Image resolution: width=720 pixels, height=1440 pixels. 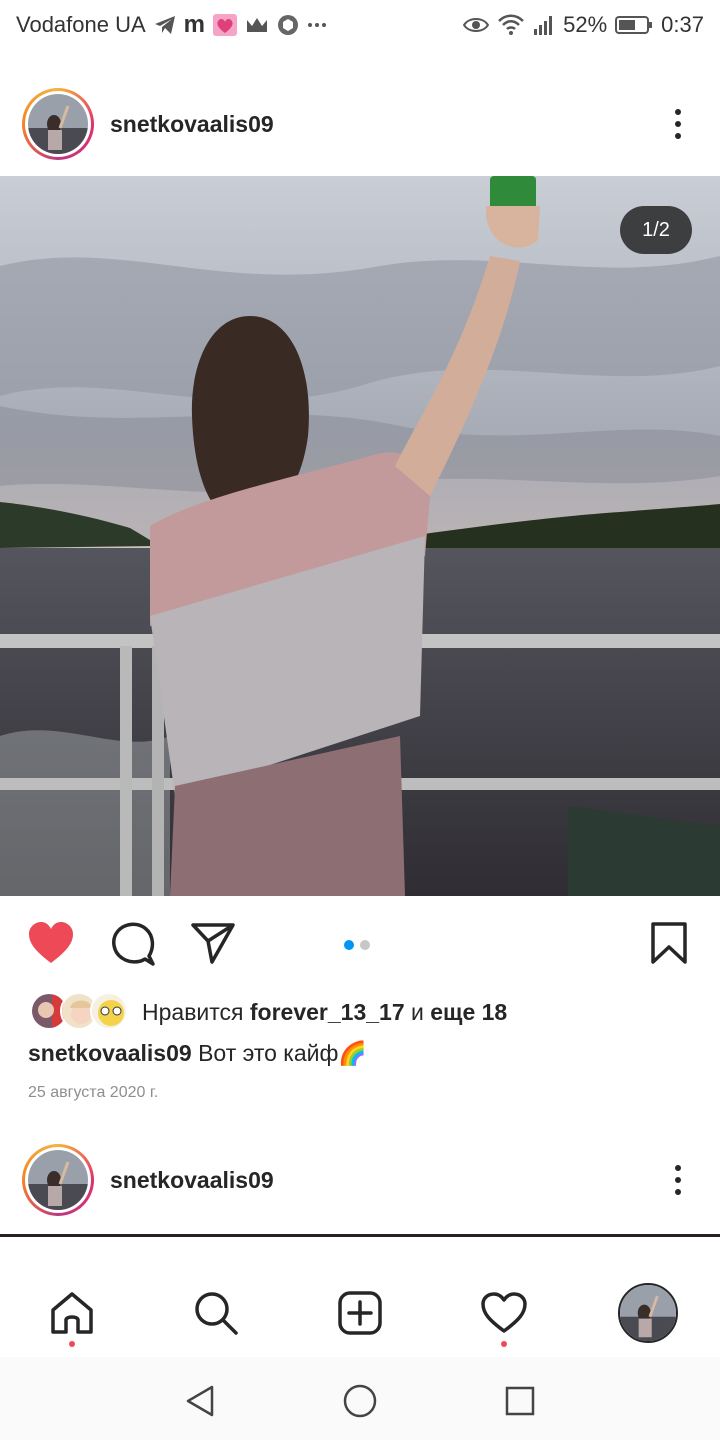 I want to click on post-date: 25 августа 2020 г., so click(x=93, y=1092).